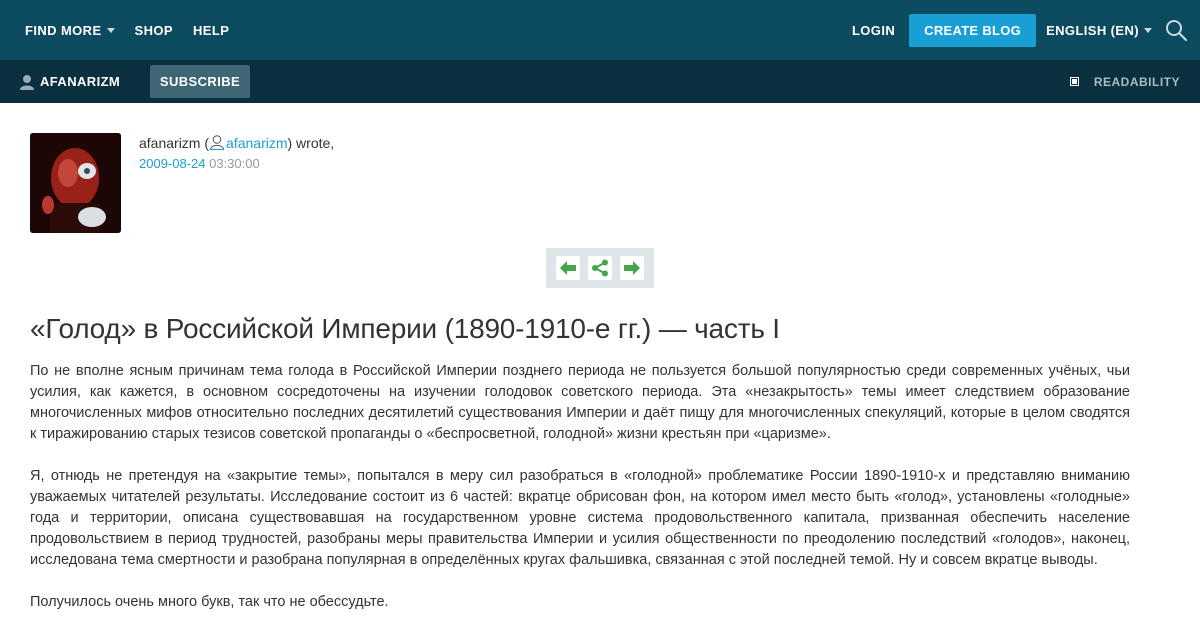 Image resolution: width=1200 pixels, height=634 pixels. I want to click on next-entry-button, so click(632, 268).